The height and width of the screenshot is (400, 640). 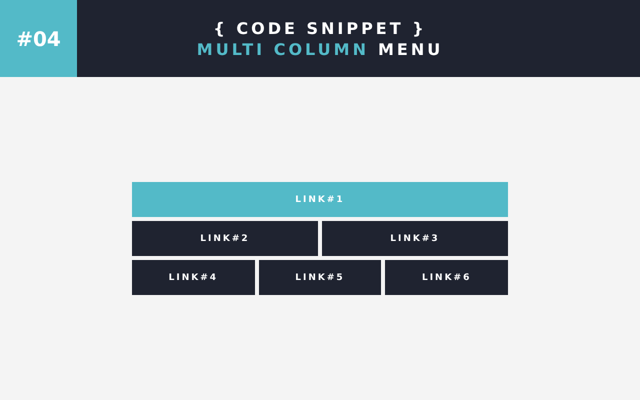 I want to click on title: { CODE SNIPPET }, so click(x=320, y=28).